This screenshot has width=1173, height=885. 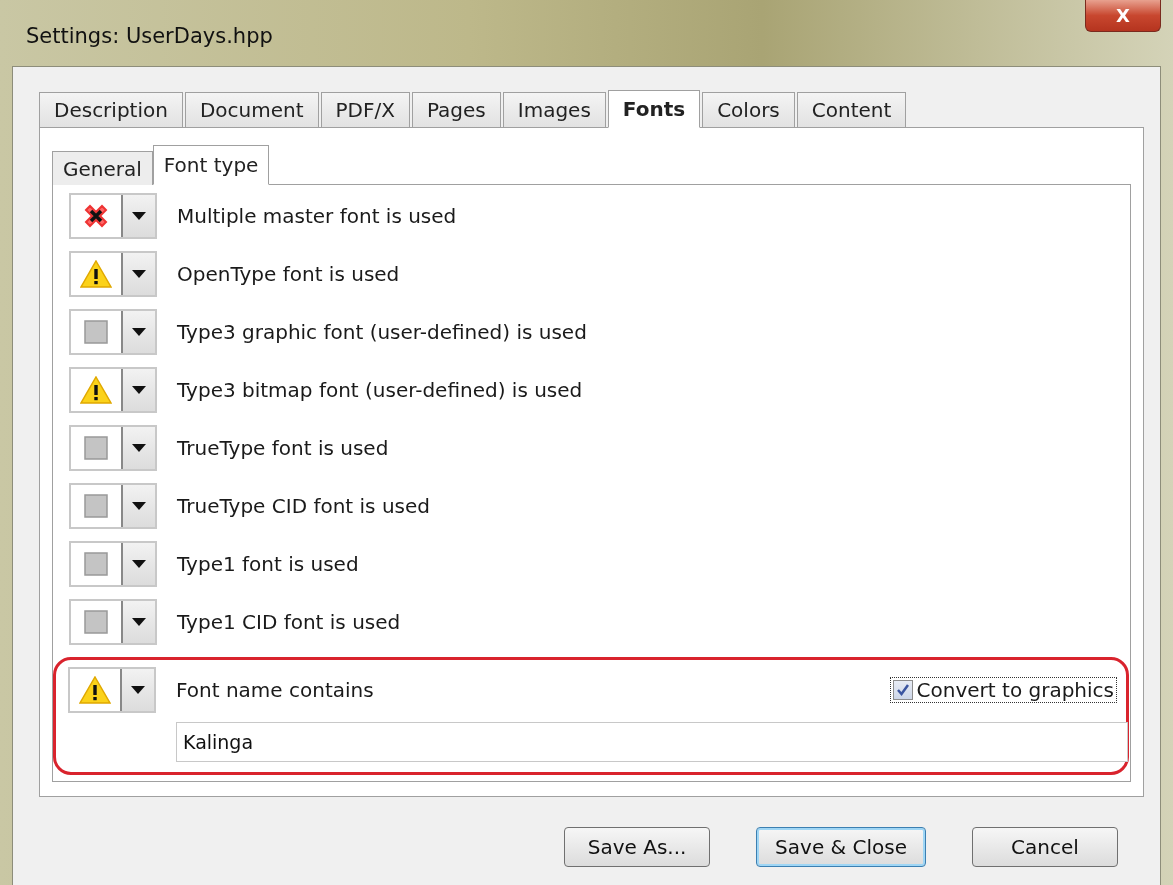 What do you see at coordinates (841, 847) in the screenshot?
I see `dialog-button: Save & Close` at bounding box center [841, 847].